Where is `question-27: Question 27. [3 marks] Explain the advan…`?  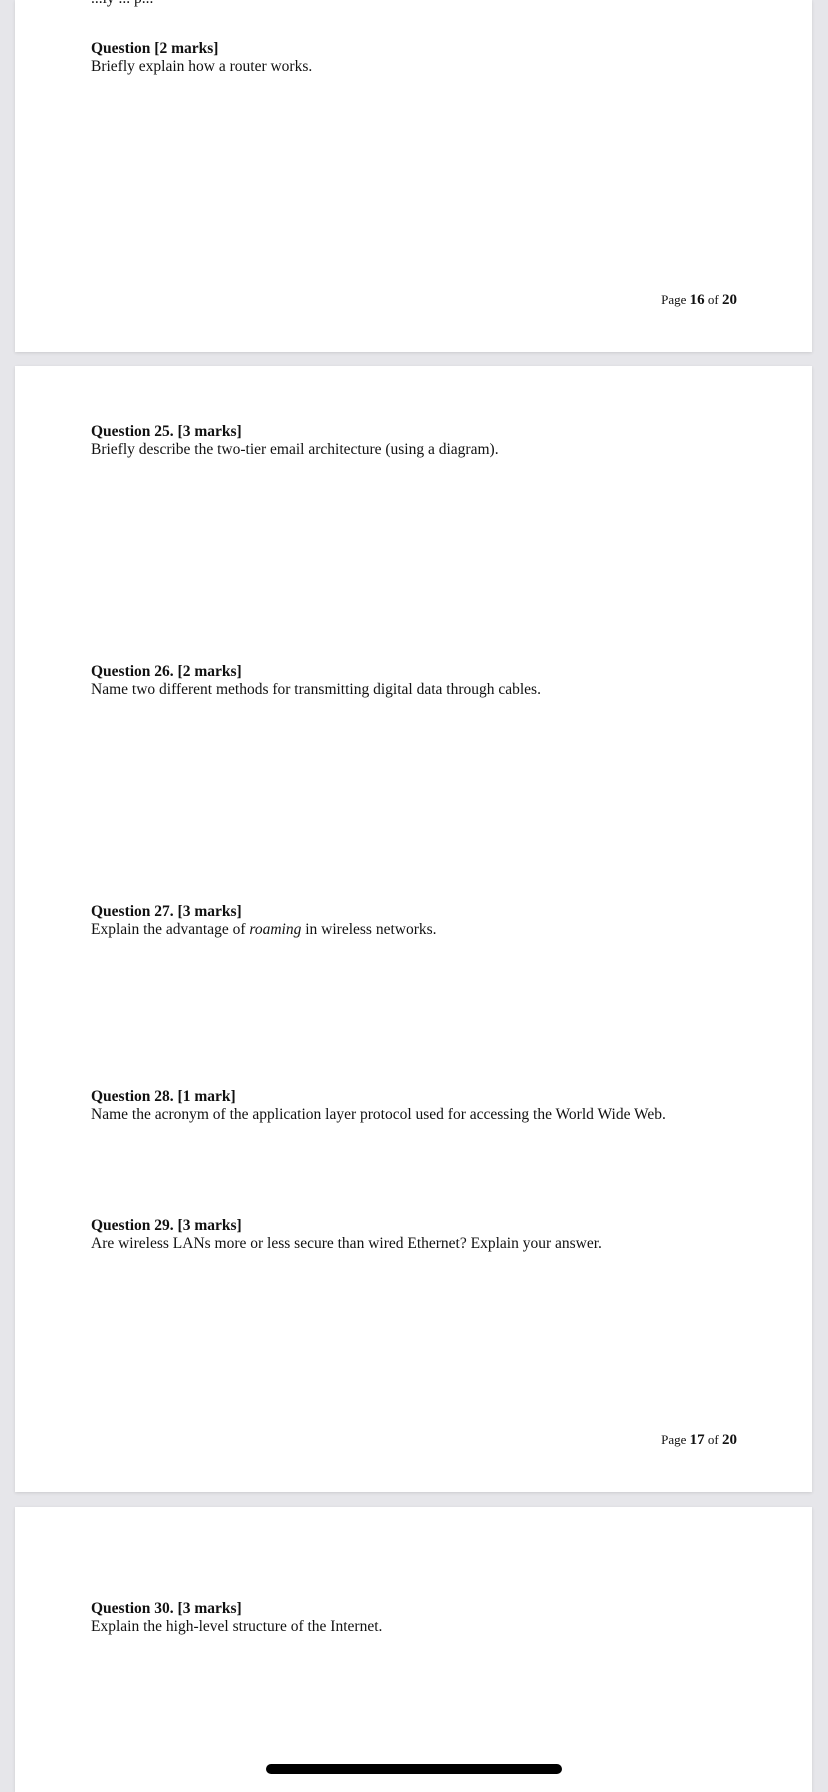 question-27: Question 27. [3 marks] Explain the advan… is located at coordinates (436, 921).